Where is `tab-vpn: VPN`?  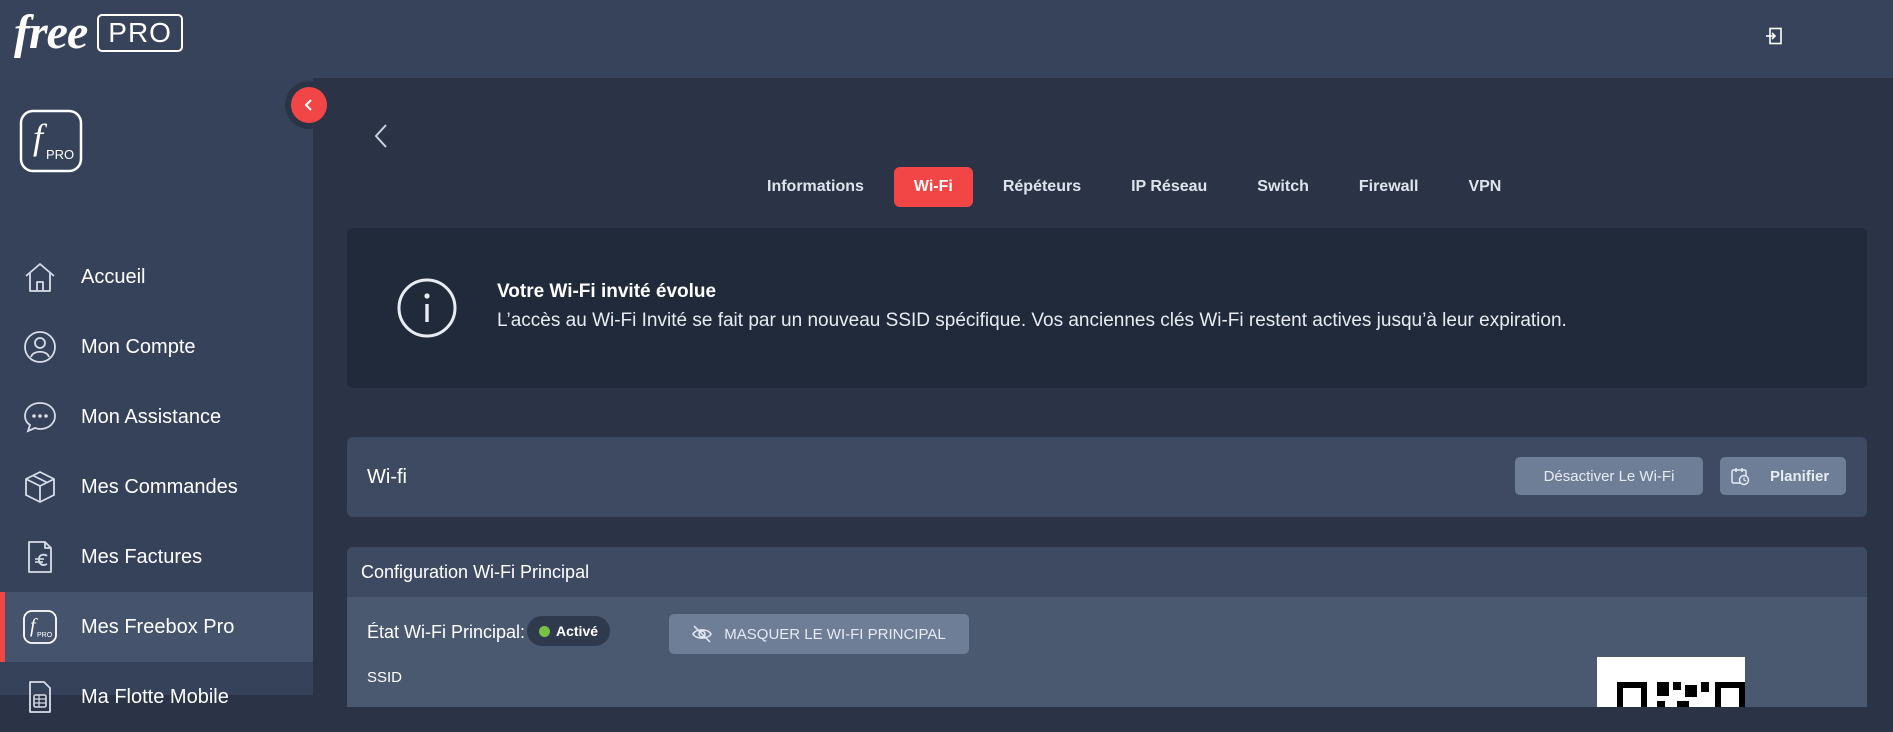
tab-vpn: VPN is located at coordinates (1484, 187).